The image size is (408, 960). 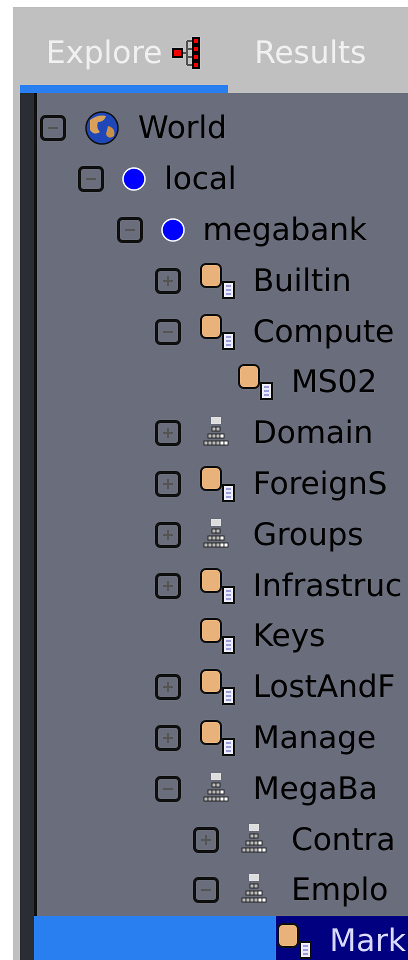 I want to click on tree-item: MegaBa, so click(x=221, y=788).